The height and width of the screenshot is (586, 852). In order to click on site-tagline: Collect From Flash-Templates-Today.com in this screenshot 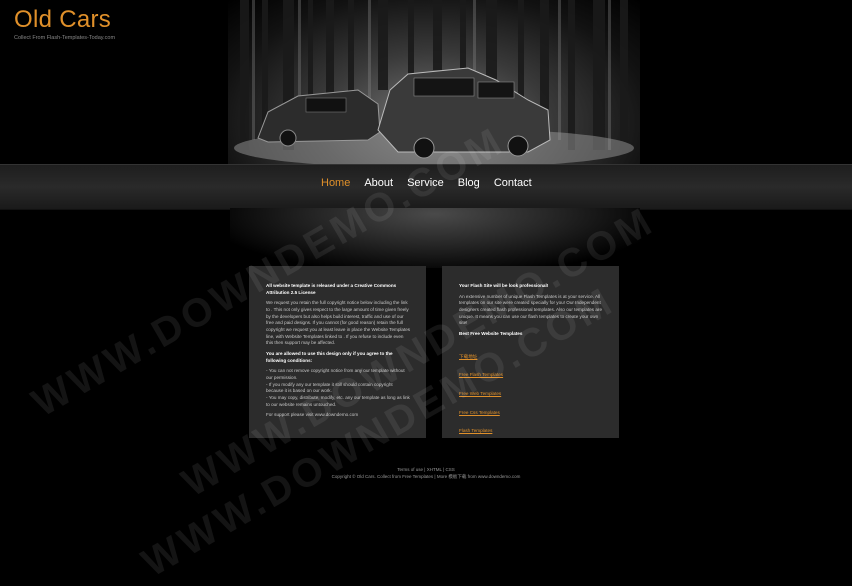, I will do `click(65, 38)`.